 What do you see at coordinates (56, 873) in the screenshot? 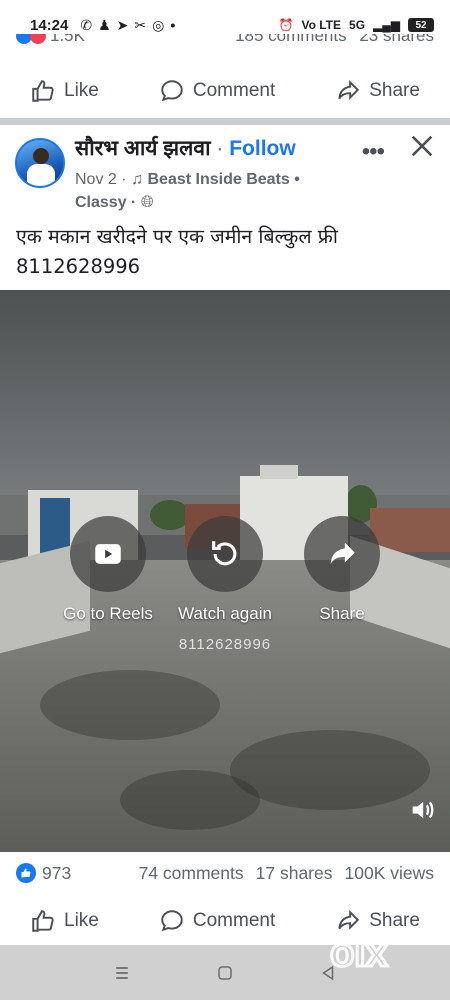
I see `likes-count: 973` at bounding box center [56, 873].